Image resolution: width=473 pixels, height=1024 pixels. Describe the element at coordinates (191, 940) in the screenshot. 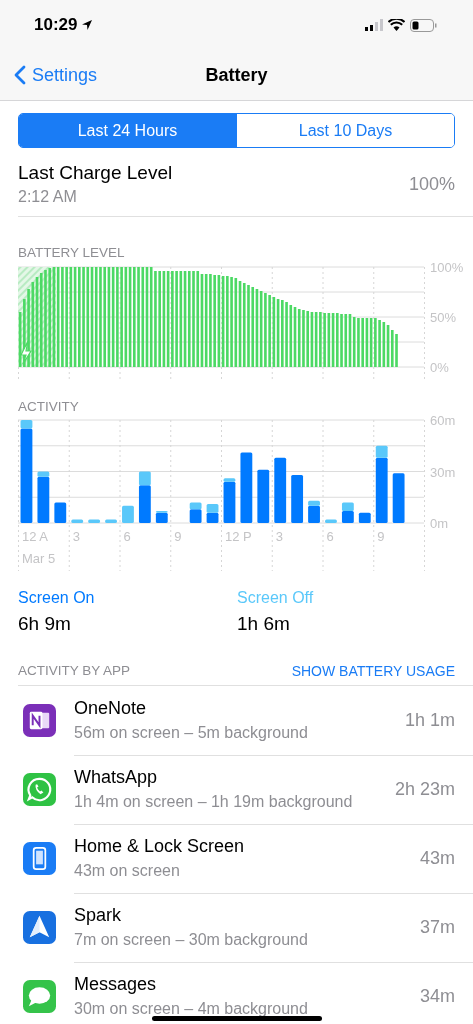

I see `app-usage-detail: 7m on screen – 30m background` at that location.